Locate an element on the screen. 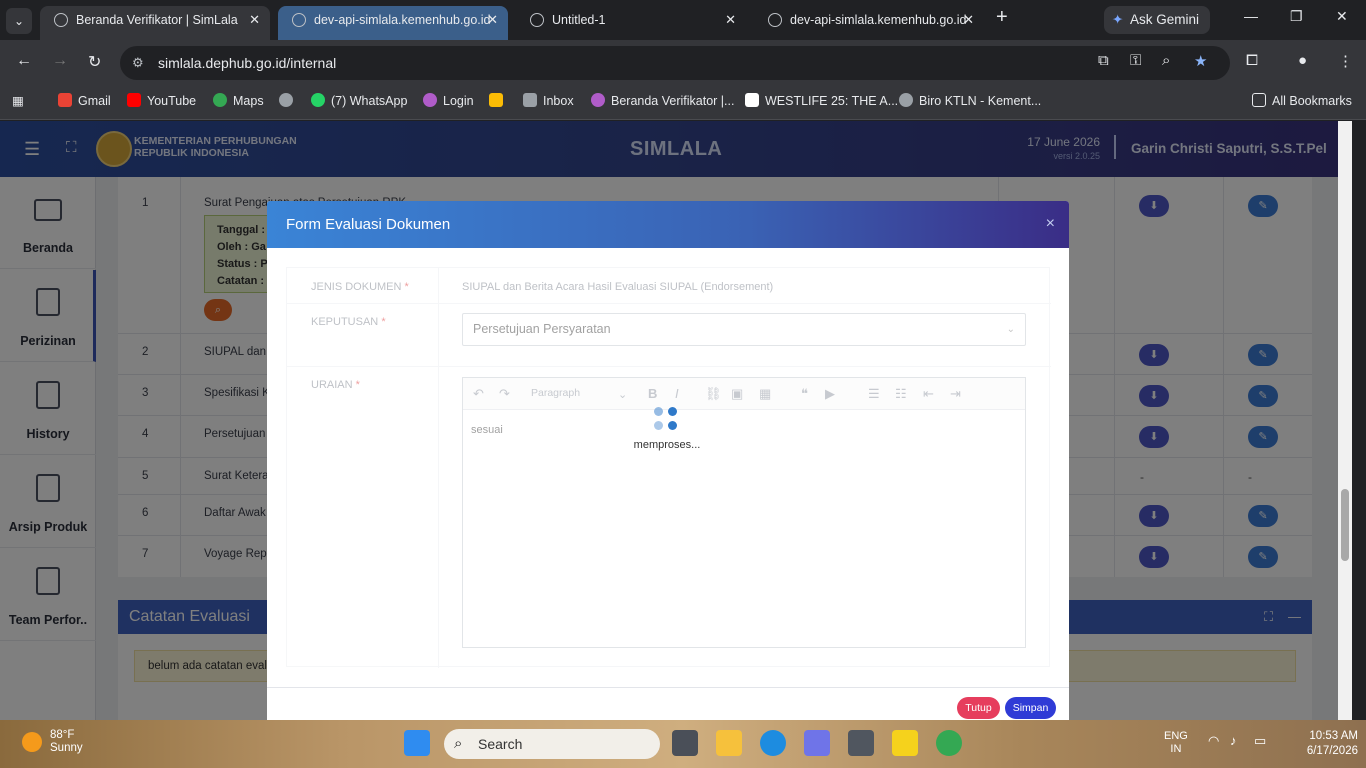  battery-icon: ▭ is located at coordinates (1260, 740).